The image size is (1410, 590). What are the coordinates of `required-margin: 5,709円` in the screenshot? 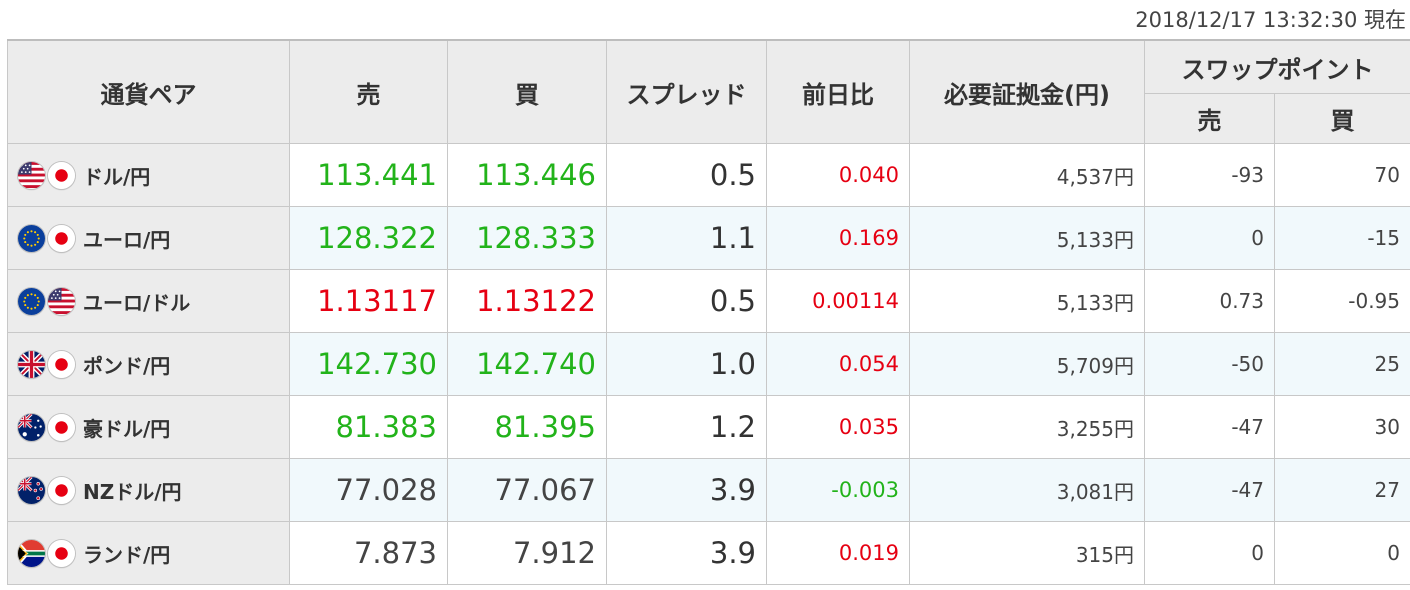 It's located at (1027, 364).